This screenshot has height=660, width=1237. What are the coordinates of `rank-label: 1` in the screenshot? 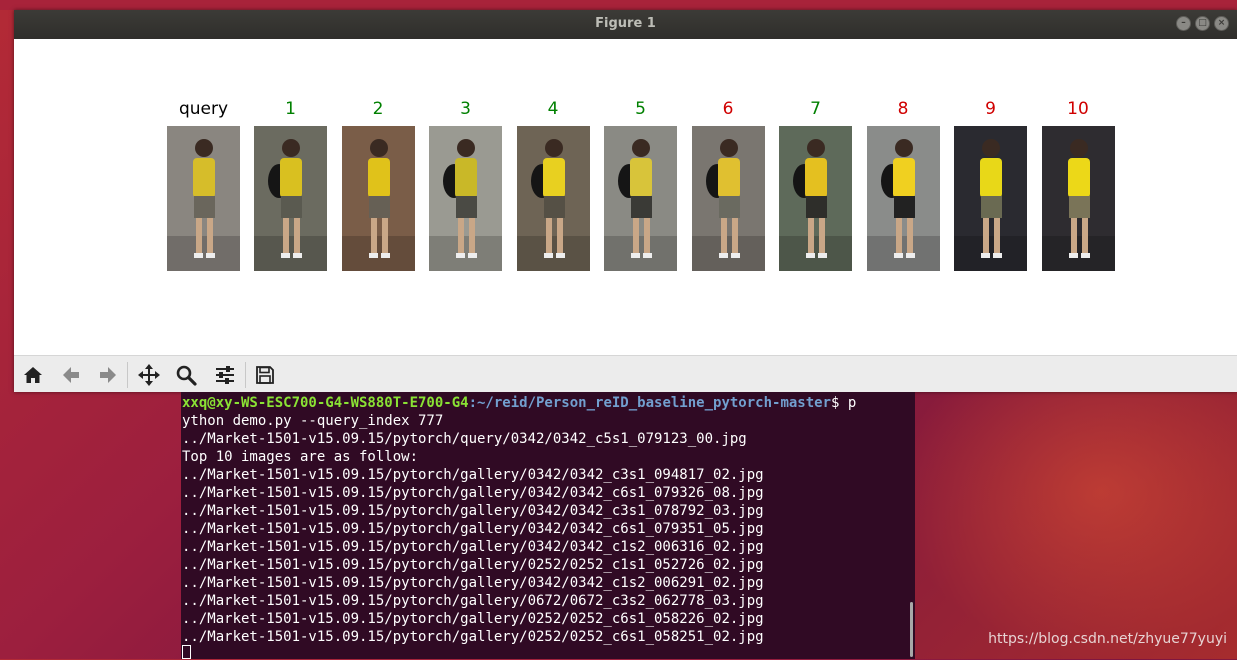 It's located at (290, 109).